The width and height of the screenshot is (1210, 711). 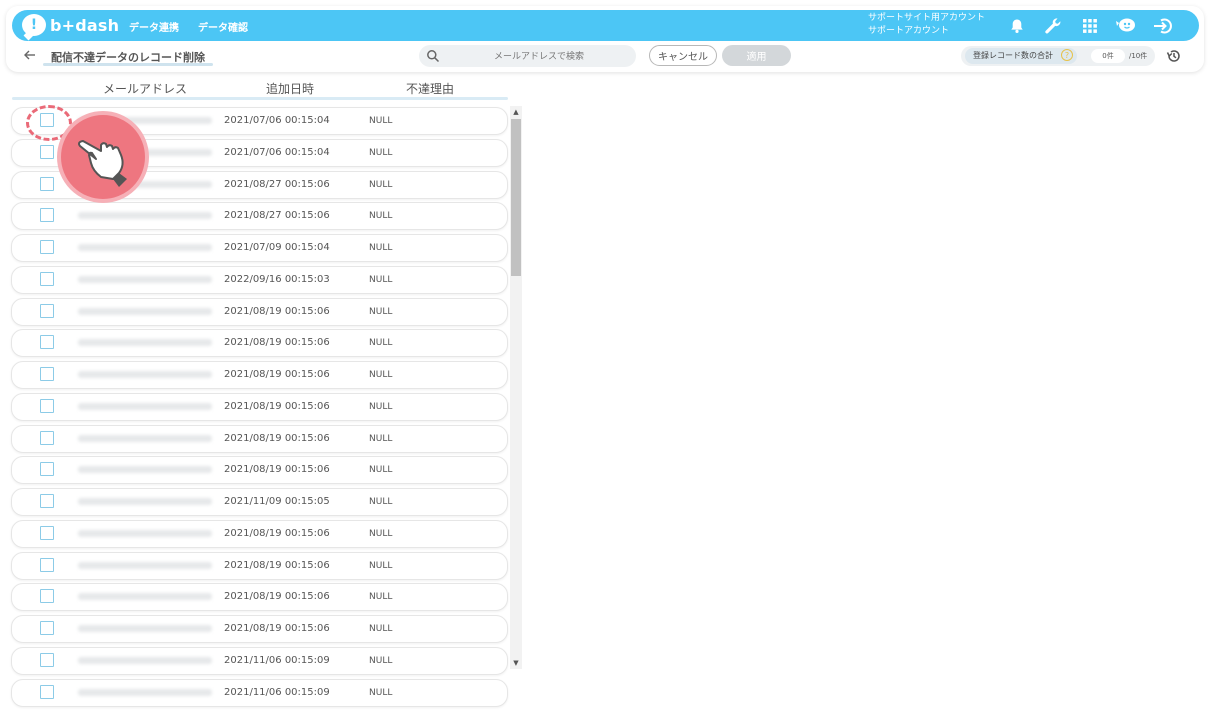 I want to click on logout-icon, so click(x=1163, y=26).